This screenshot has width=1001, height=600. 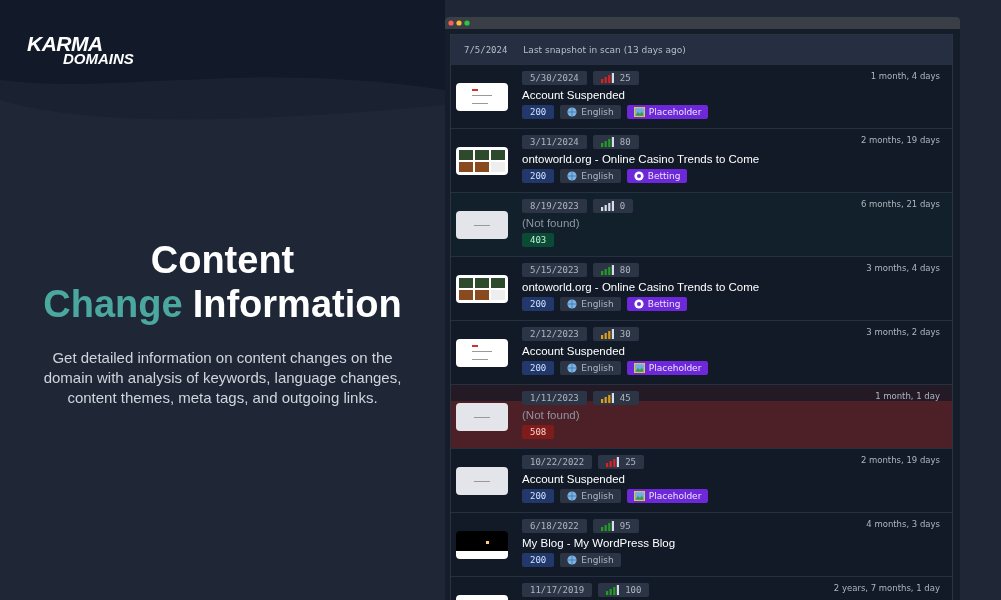 I want to click on score-badge: 45, so click(x=615, y=398).